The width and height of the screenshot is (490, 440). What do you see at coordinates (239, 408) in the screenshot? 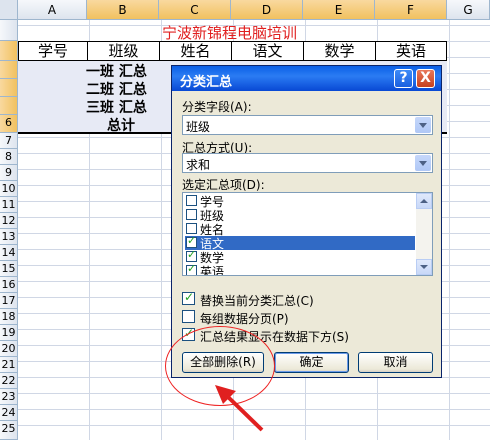
I see `red-arrow-icon` at bounding box center [239, 408].